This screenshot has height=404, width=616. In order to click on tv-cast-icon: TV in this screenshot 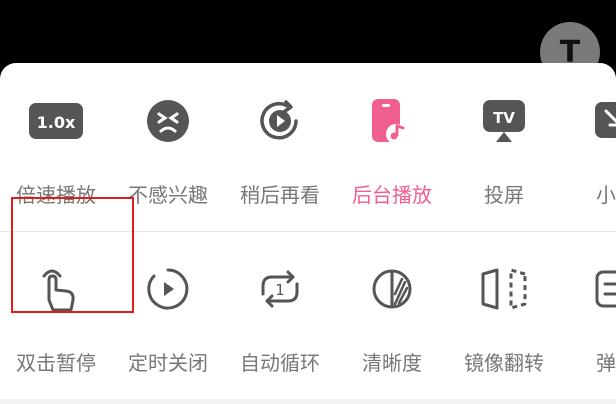, I will do `click(504, 121)`.